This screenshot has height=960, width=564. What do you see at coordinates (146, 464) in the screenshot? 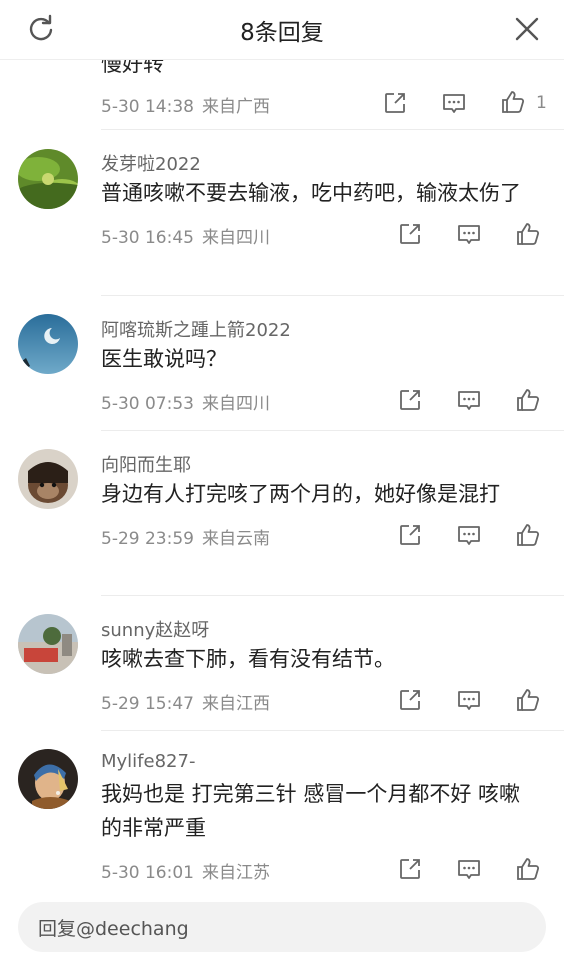
I see `username: 向阳而生耶` at bounding box center [146, 464].